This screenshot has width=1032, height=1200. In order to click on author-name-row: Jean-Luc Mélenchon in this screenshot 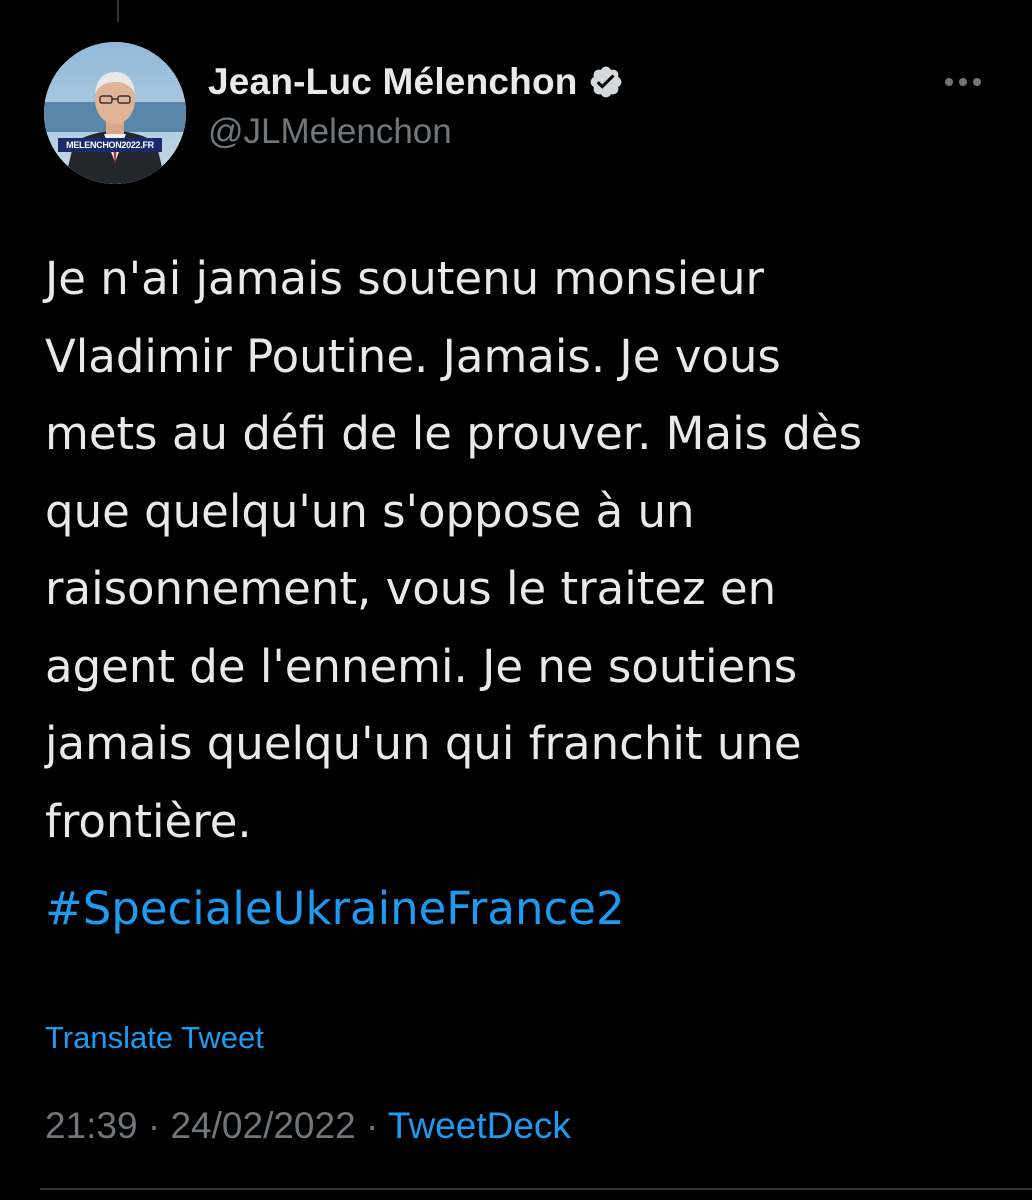, I will do `click(416, 82)`.